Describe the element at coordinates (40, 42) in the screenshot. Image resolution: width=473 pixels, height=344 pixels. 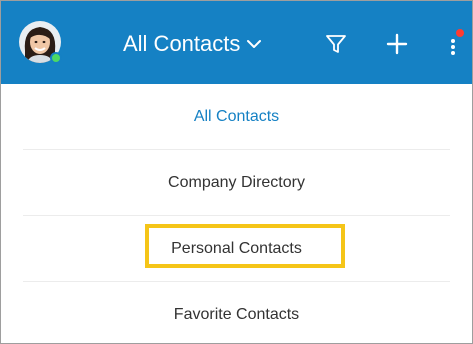
I see `user-avatar` at that location.